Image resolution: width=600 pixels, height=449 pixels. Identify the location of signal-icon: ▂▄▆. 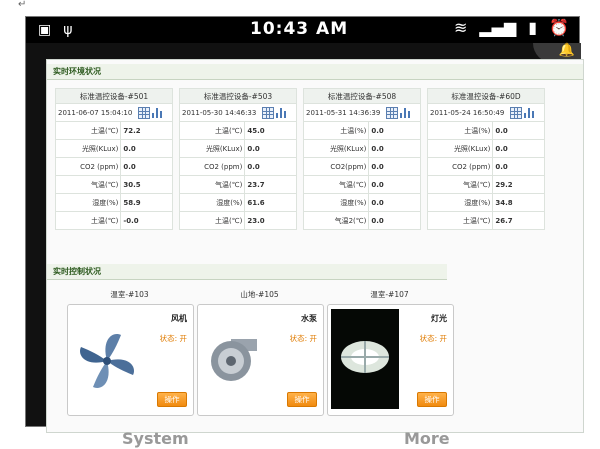
(498, 27).